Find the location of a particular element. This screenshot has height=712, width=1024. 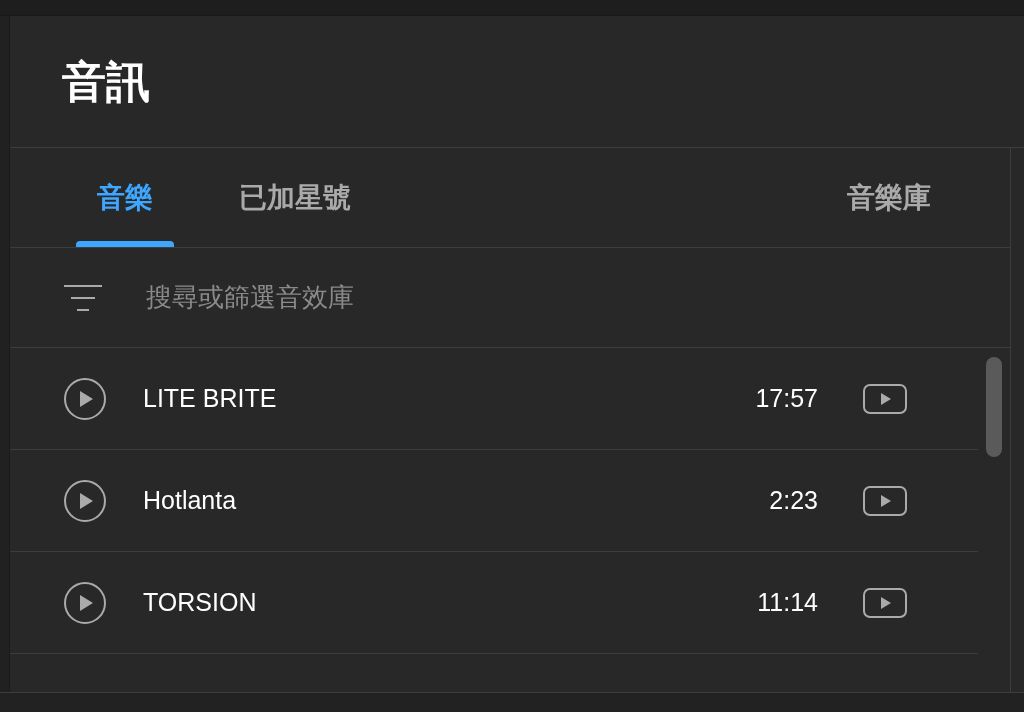

tab: 已加星號 is located at coordinates (295, 197).